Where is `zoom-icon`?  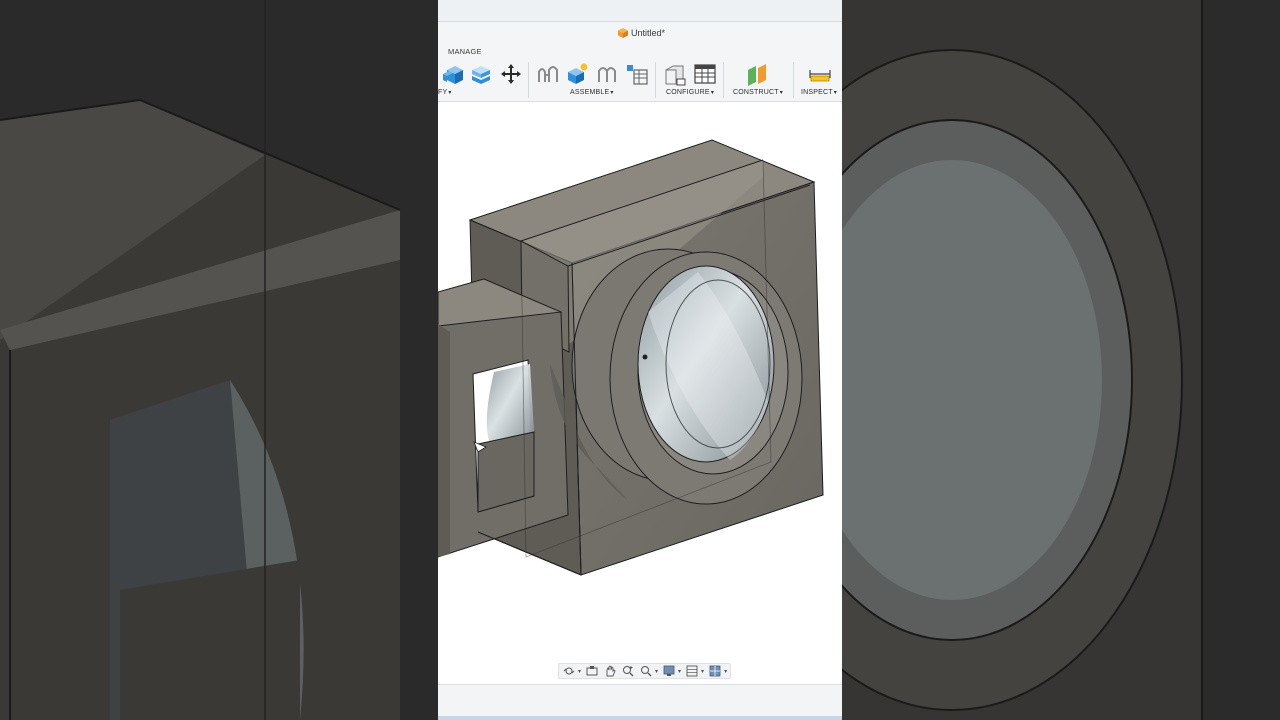
zoom-icon is located at coordinates (628, 671).